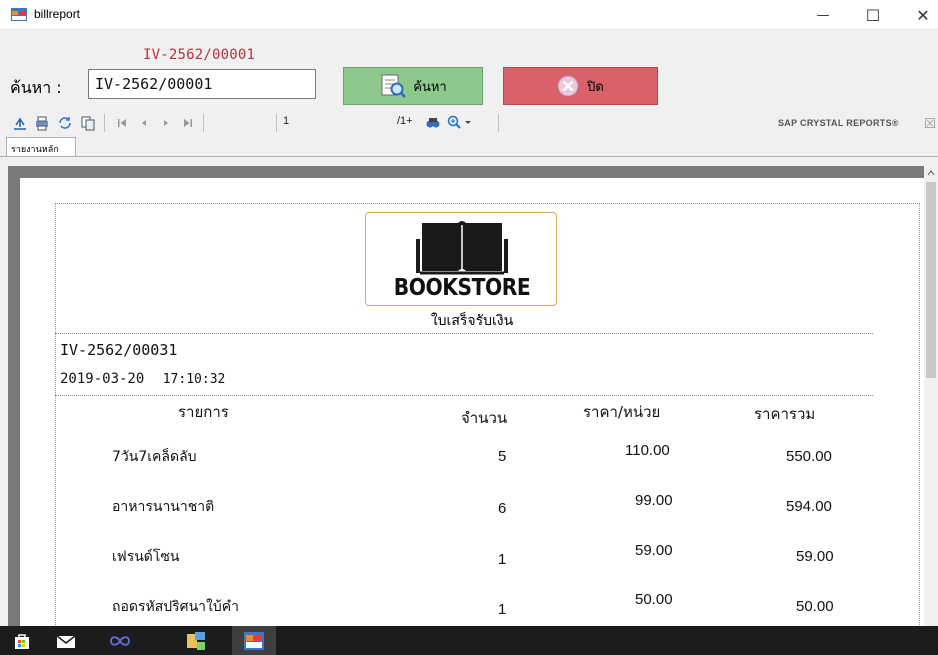 This screenshot has width=938, height=655. Describe the element at coordinates (809, 506) in the screenshot. I see `row-total: 594.00` at that location.